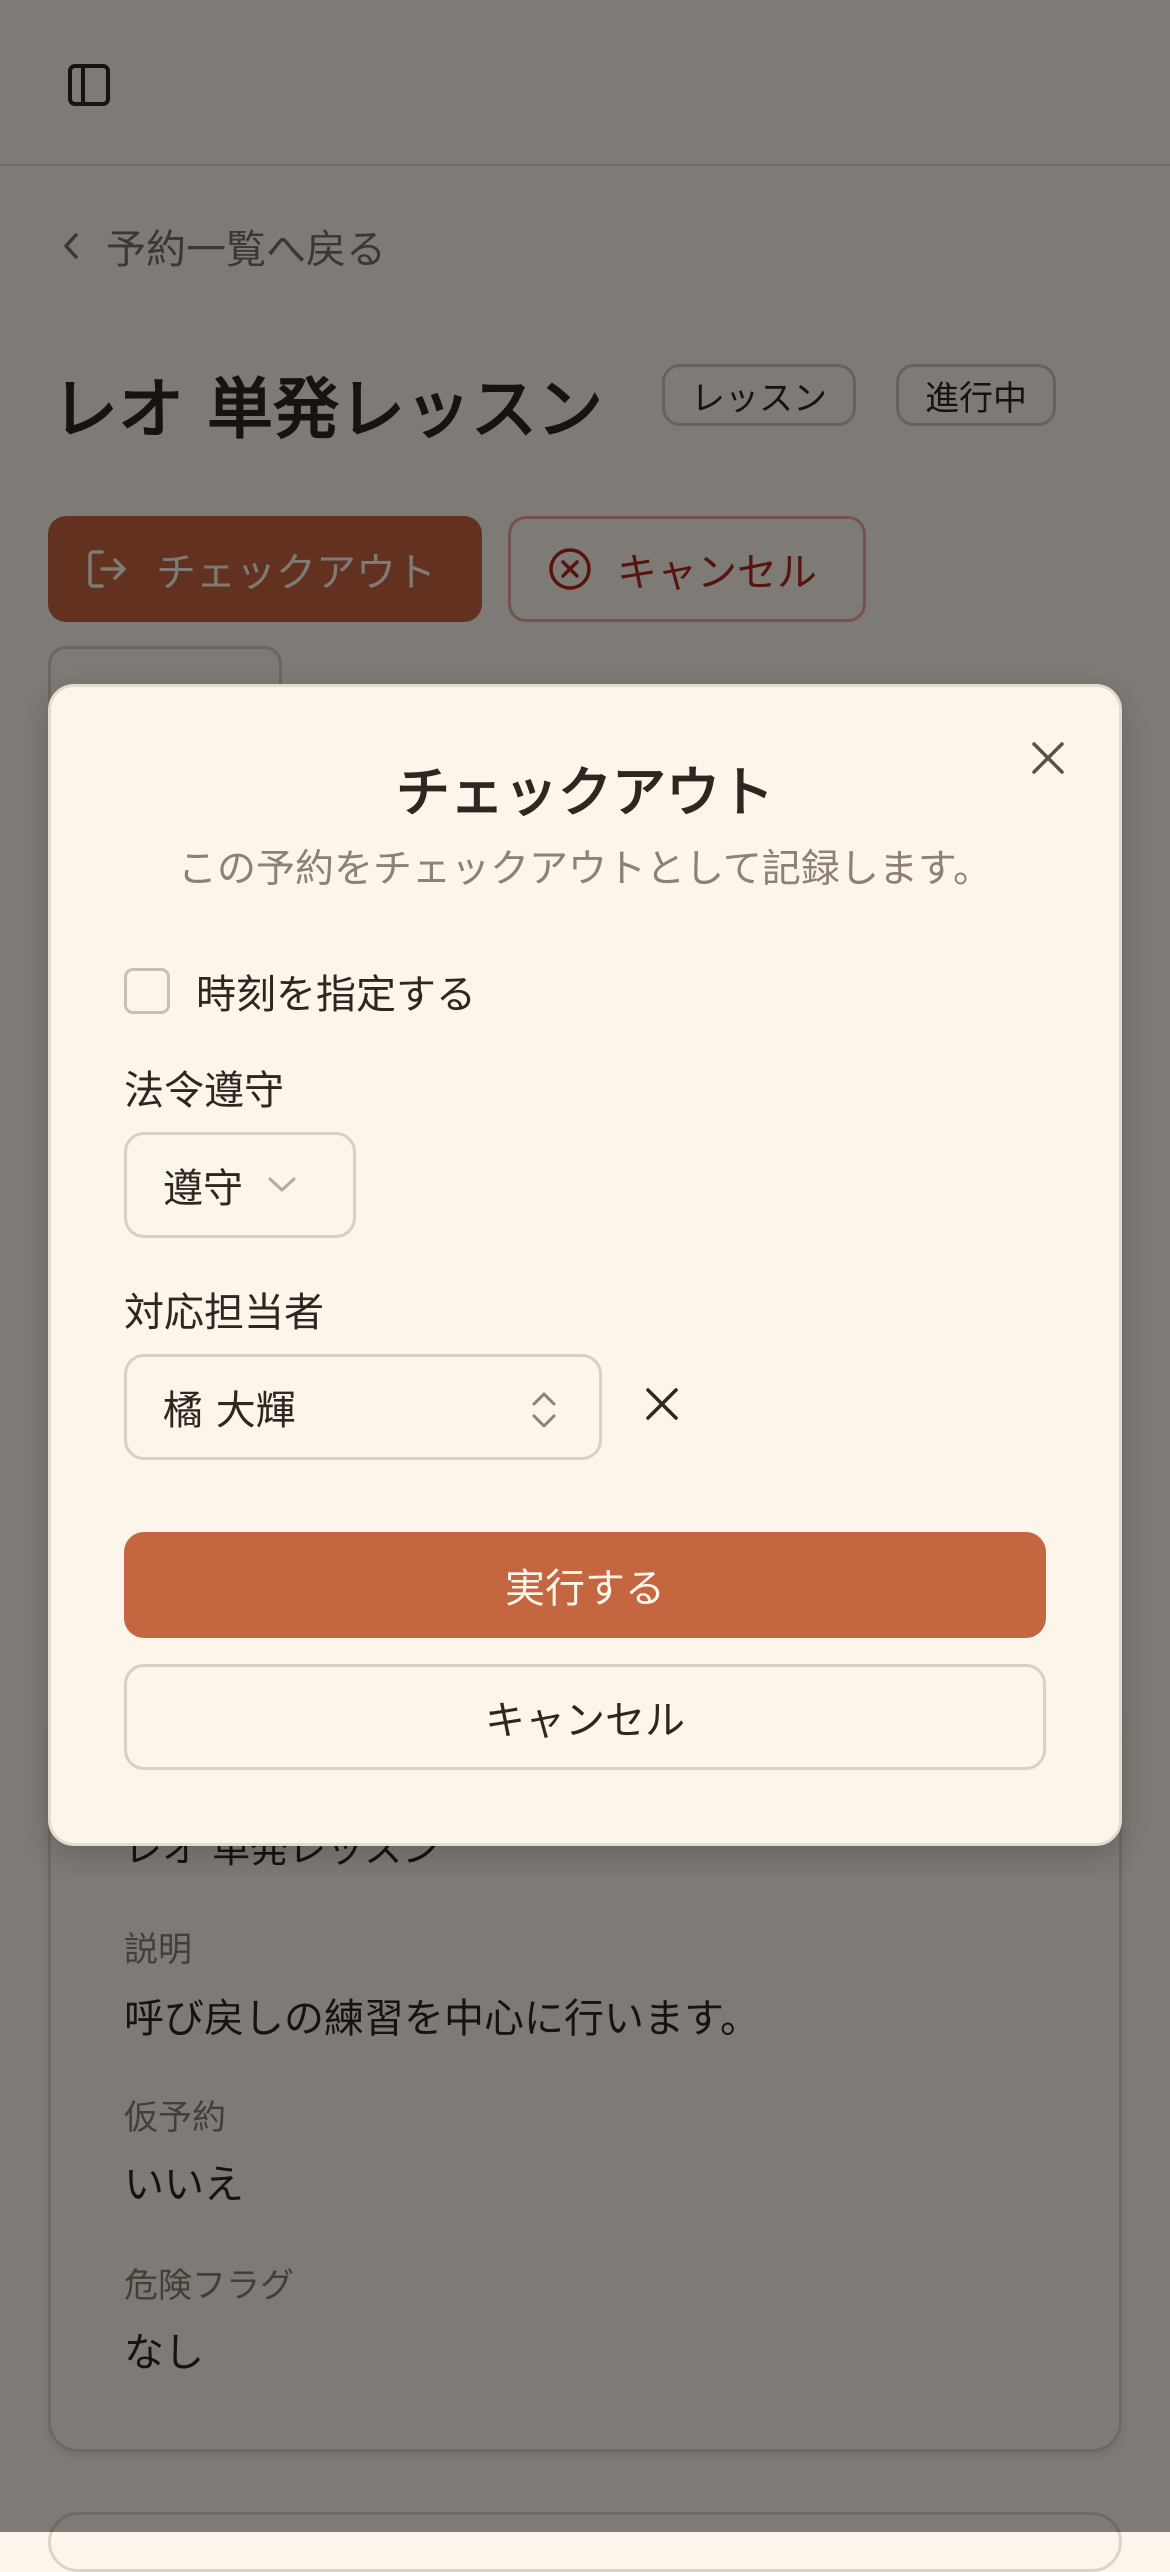 The image size is (1170, 2572). I want to click on dialog-cancel-button: キャンセル, so click(585, 1717).